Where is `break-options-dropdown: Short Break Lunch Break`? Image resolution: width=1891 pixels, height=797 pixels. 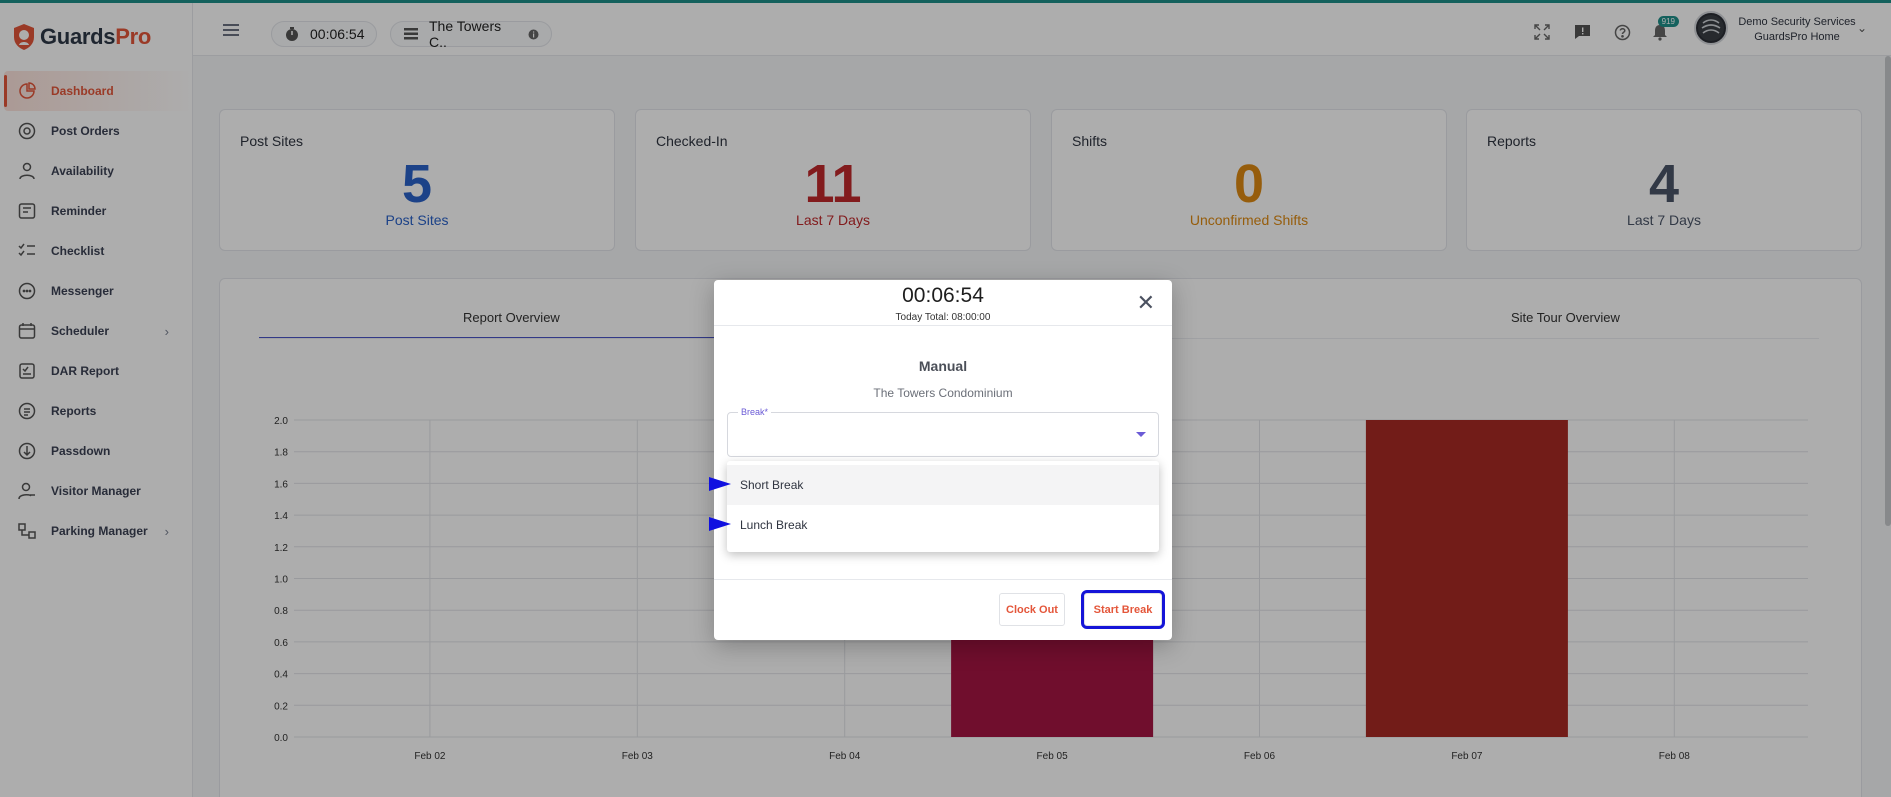 break-options-dropdown: Short Break Lunch Break is located at coordinates (943, 506).